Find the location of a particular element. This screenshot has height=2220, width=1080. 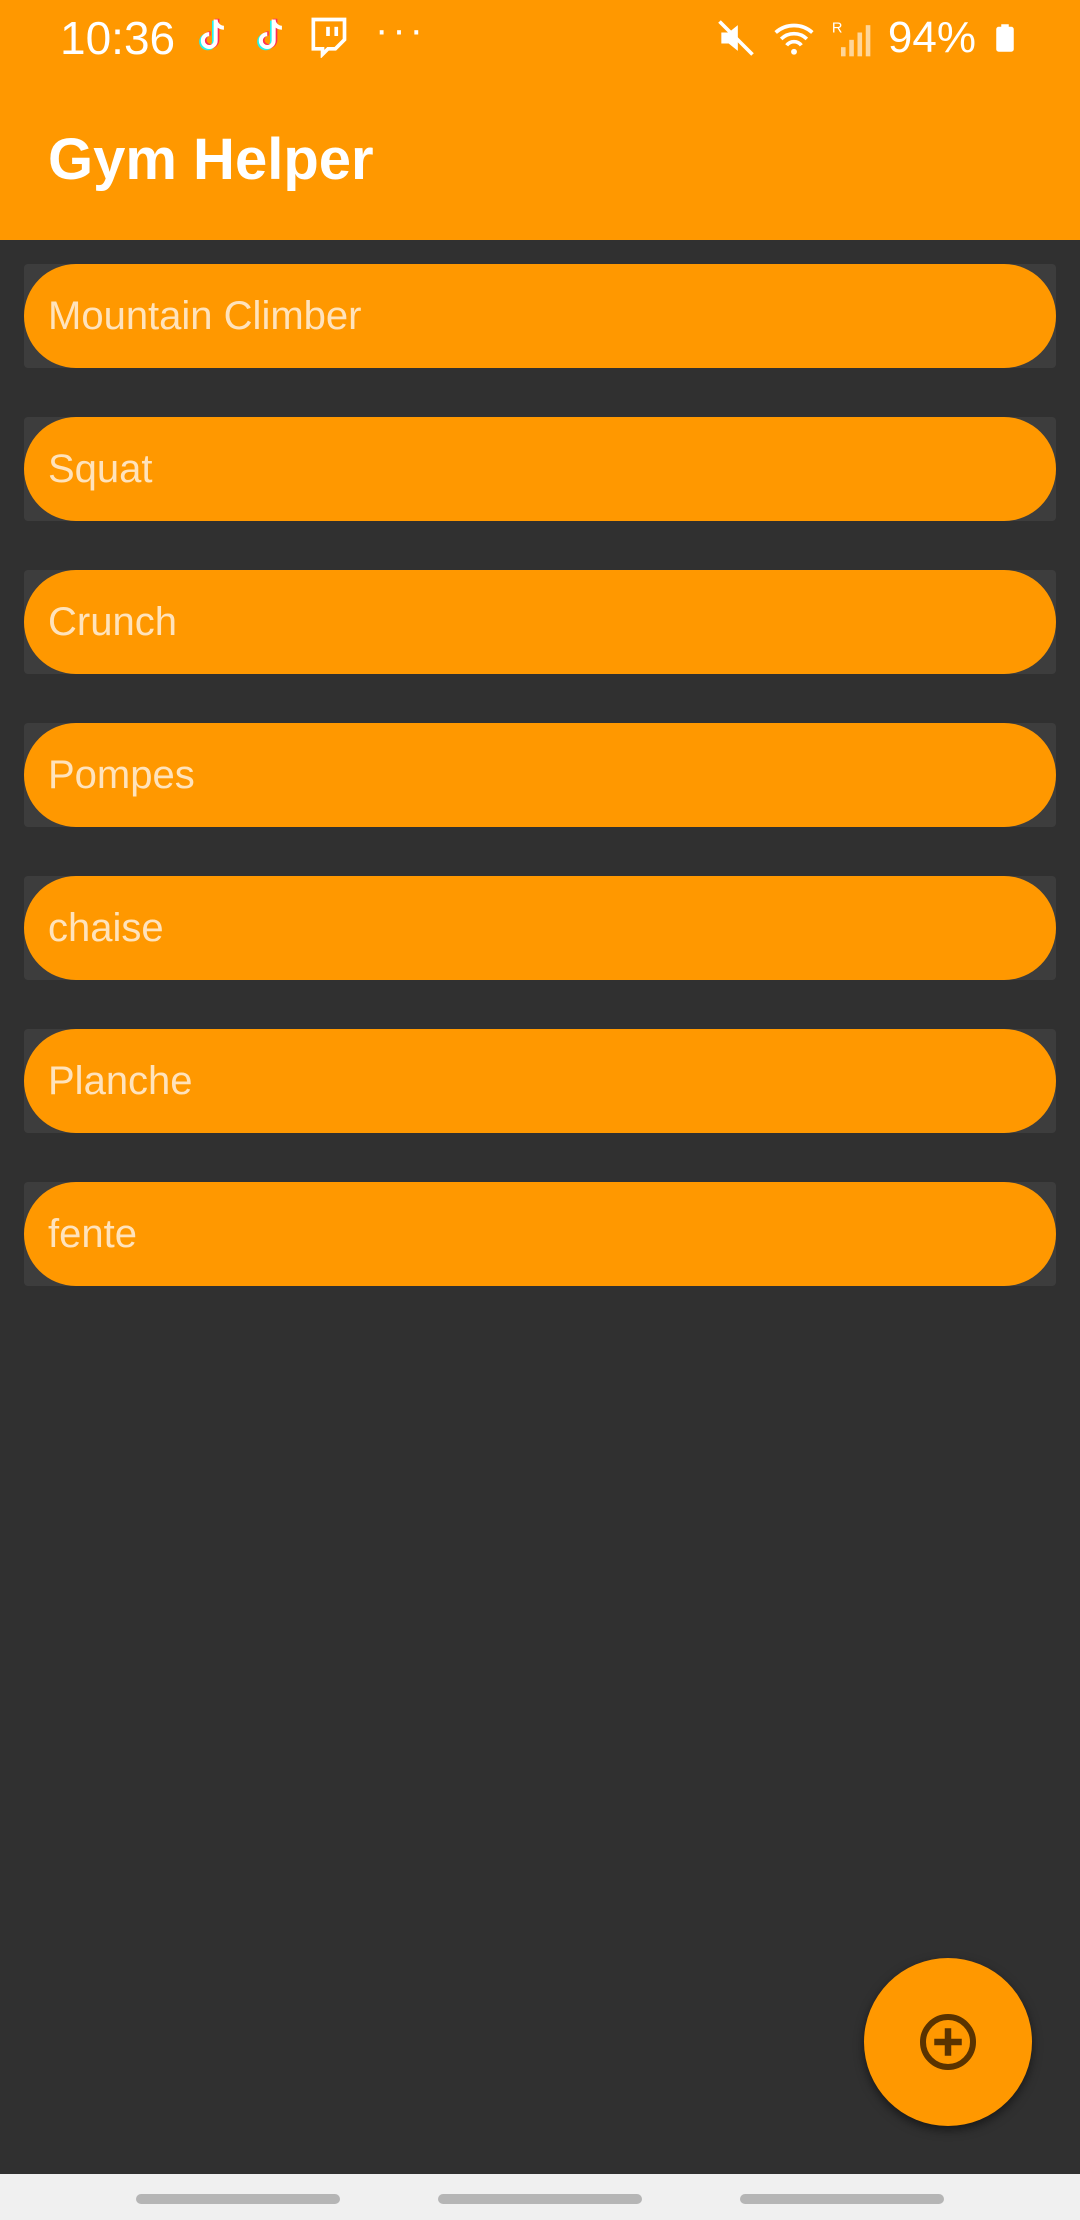

system-icons: R 94% is located at coordinates (867, 38).